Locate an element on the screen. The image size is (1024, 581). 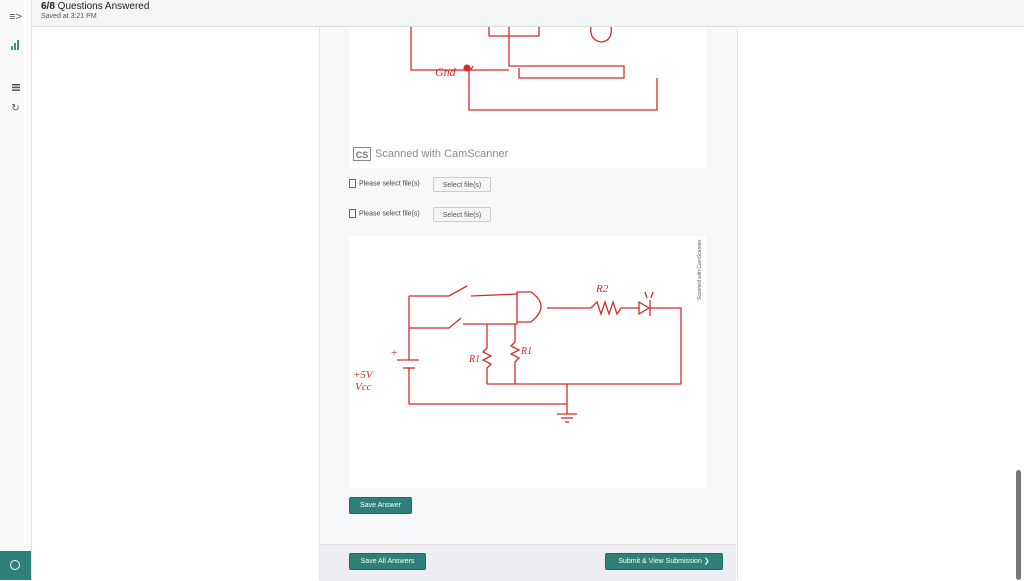
r1-right-label: R1 is located at coordinates (526, 351).